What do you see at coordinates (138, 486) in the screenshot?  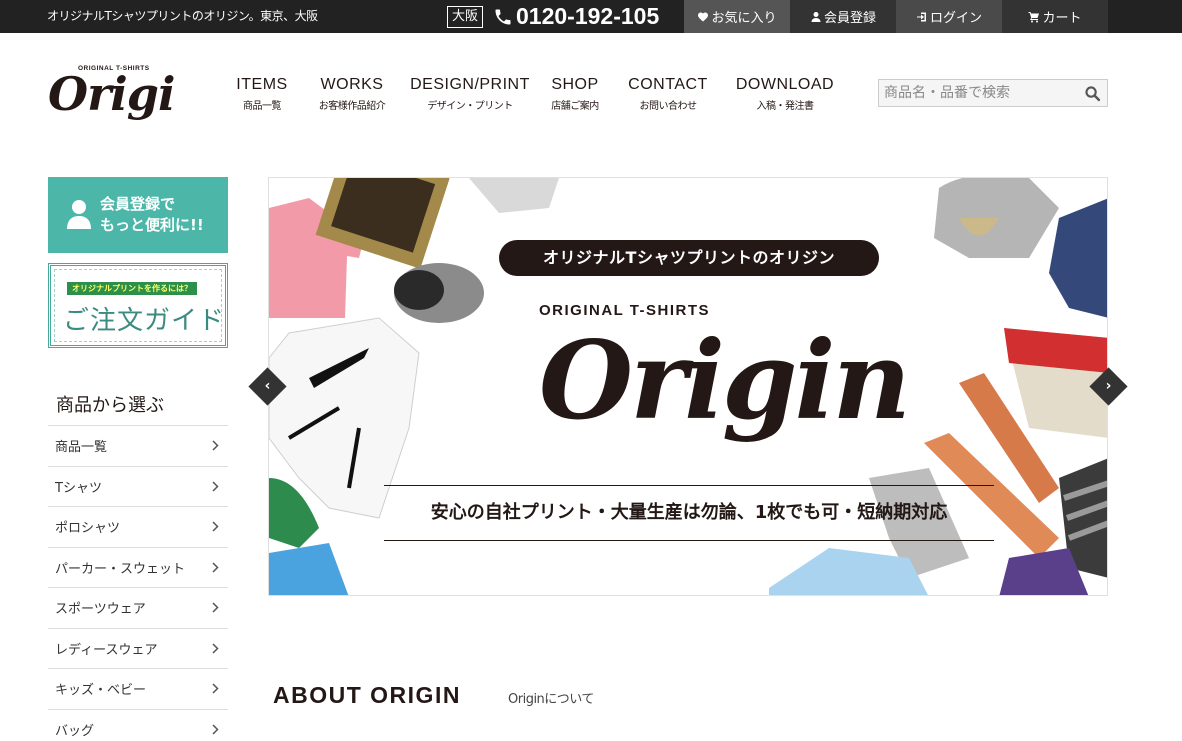 I see `category-item: Tシャツ` at bounding box center [138, 486].